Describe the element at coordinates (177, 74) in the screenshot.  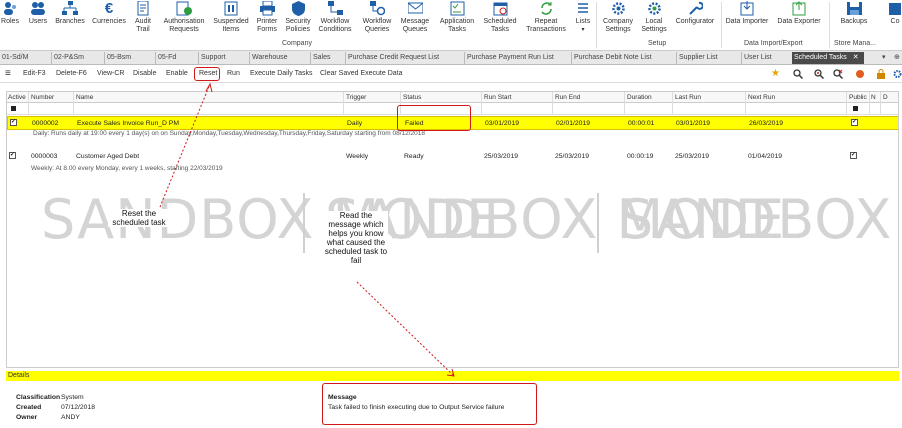
I see `enable-button: Enable` at that location.